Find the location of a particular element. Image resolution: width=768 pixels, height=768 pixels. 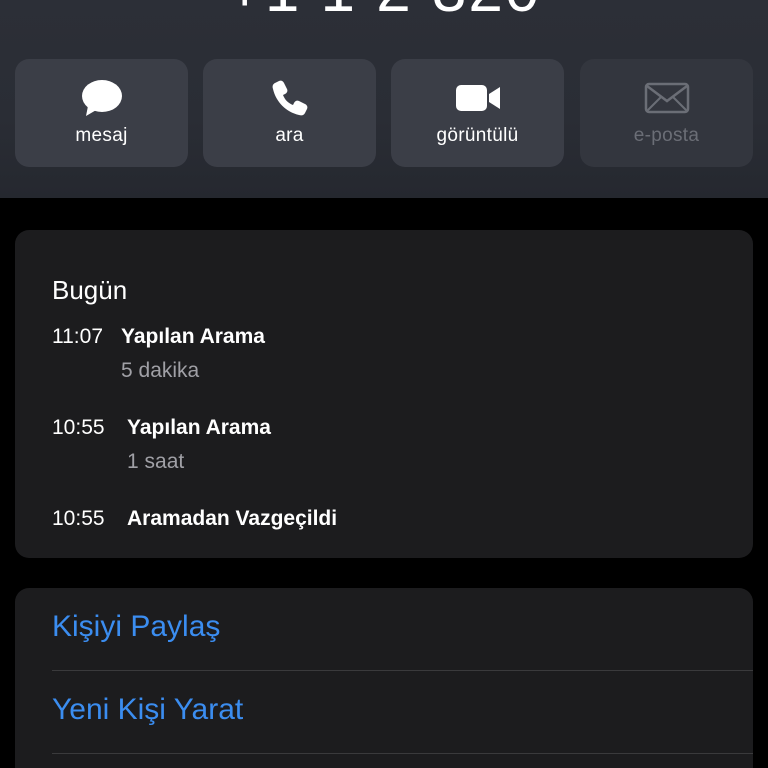

video-camera-icon is located at coordinates (477, 98).